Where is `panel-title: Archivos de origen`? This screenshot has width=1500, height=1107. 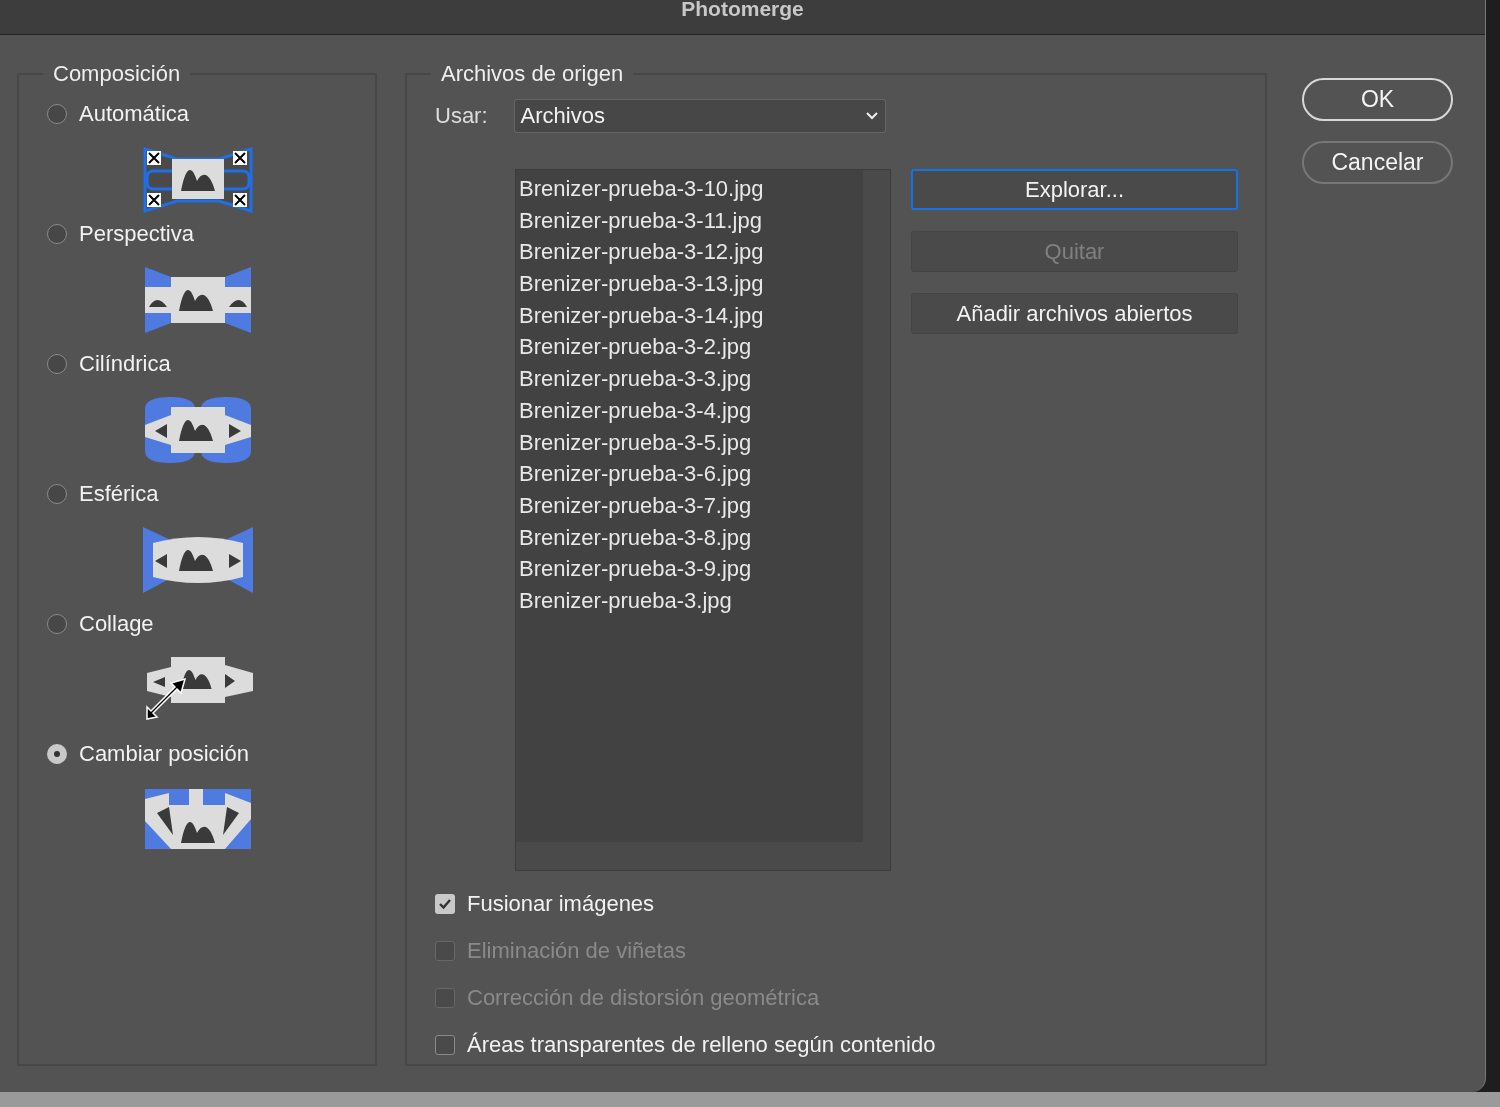
panel-title: Archivos de origen is located at coordinates (532, 74).